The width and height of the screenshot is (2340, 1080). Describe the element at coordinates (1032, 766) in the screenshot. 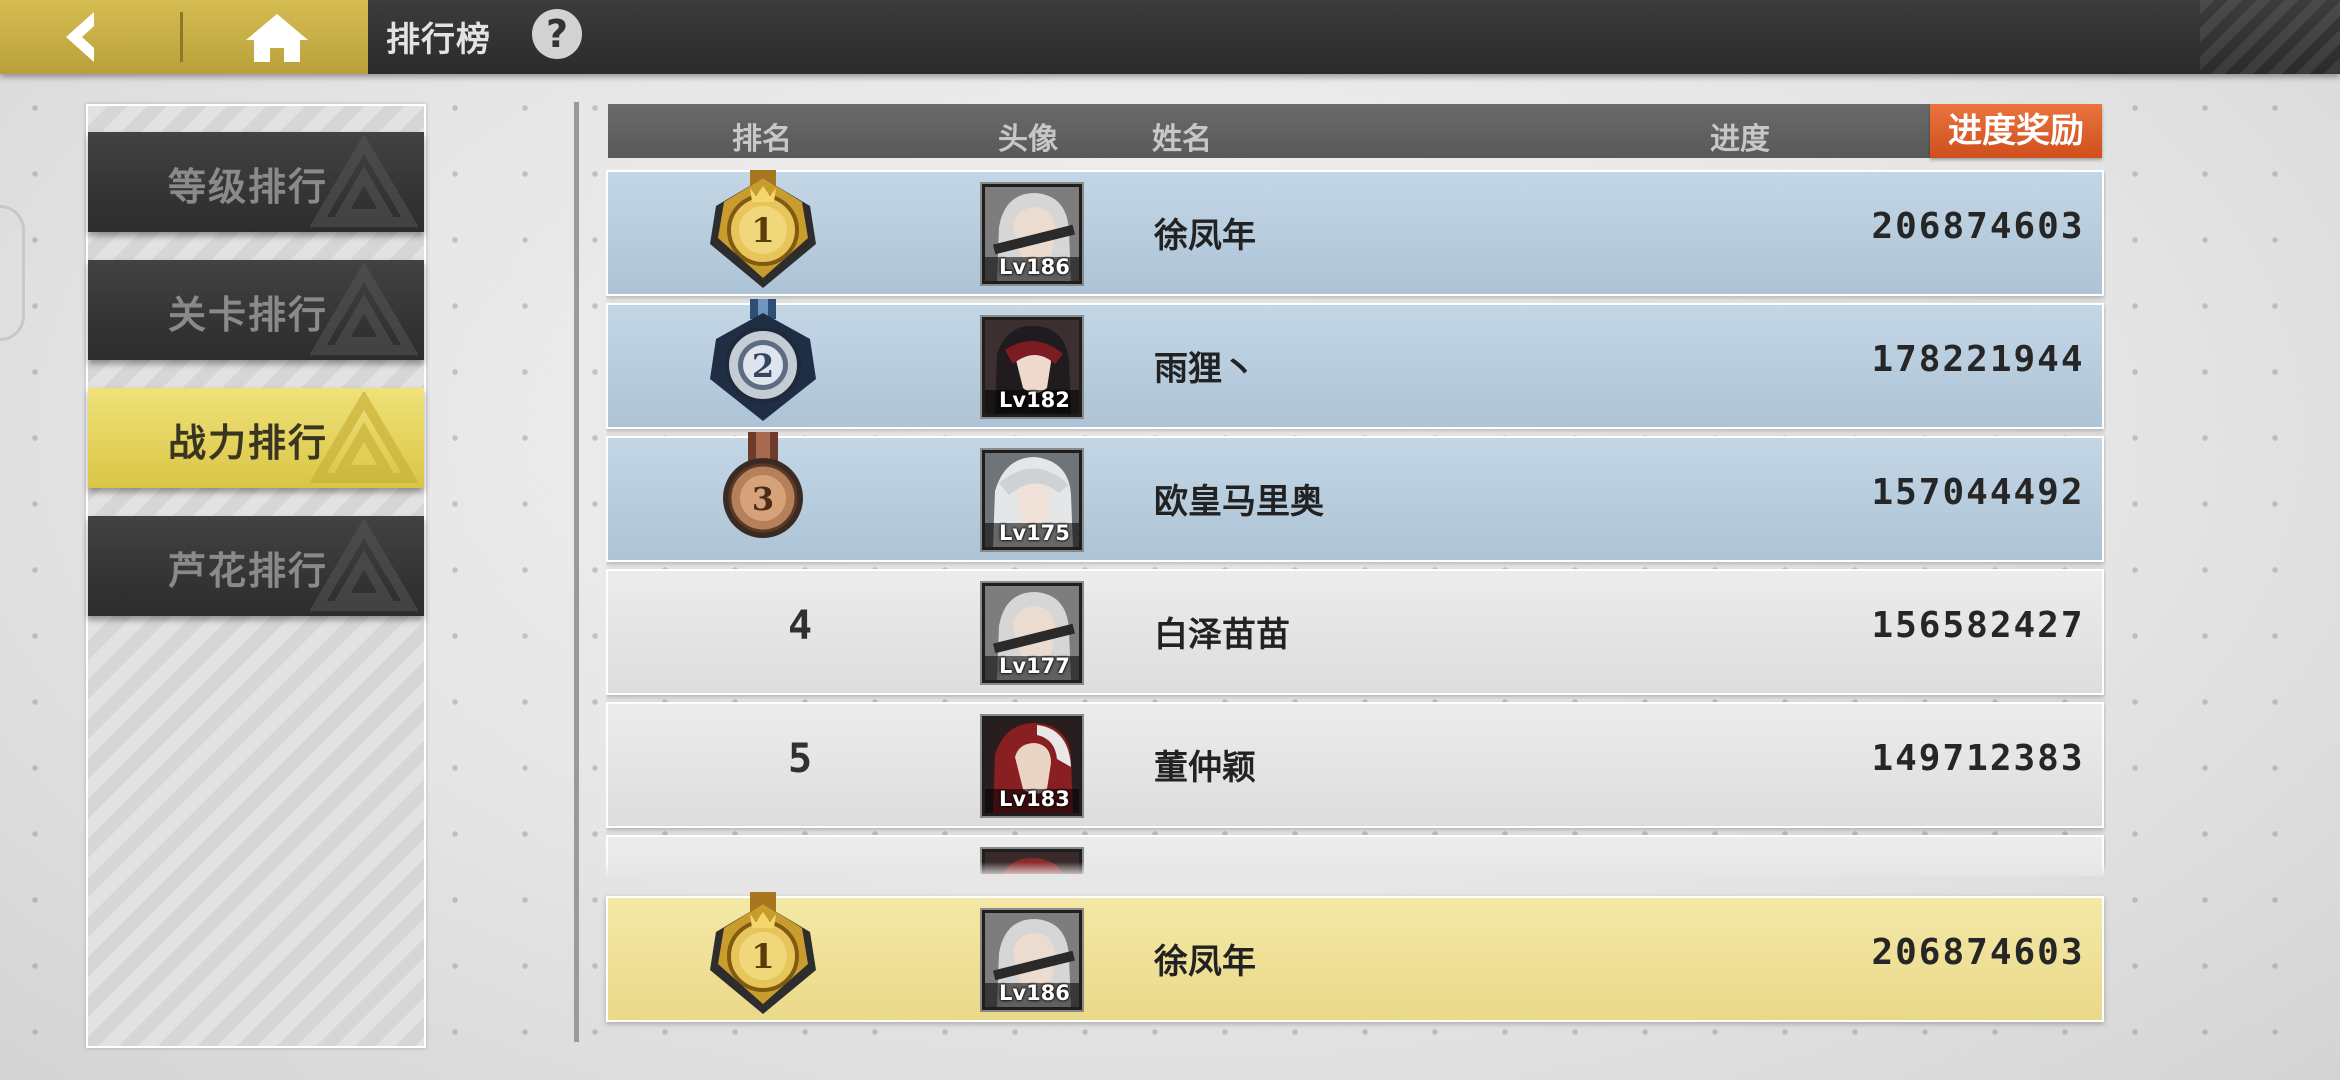

I see `avatar: Lv183` at that location.